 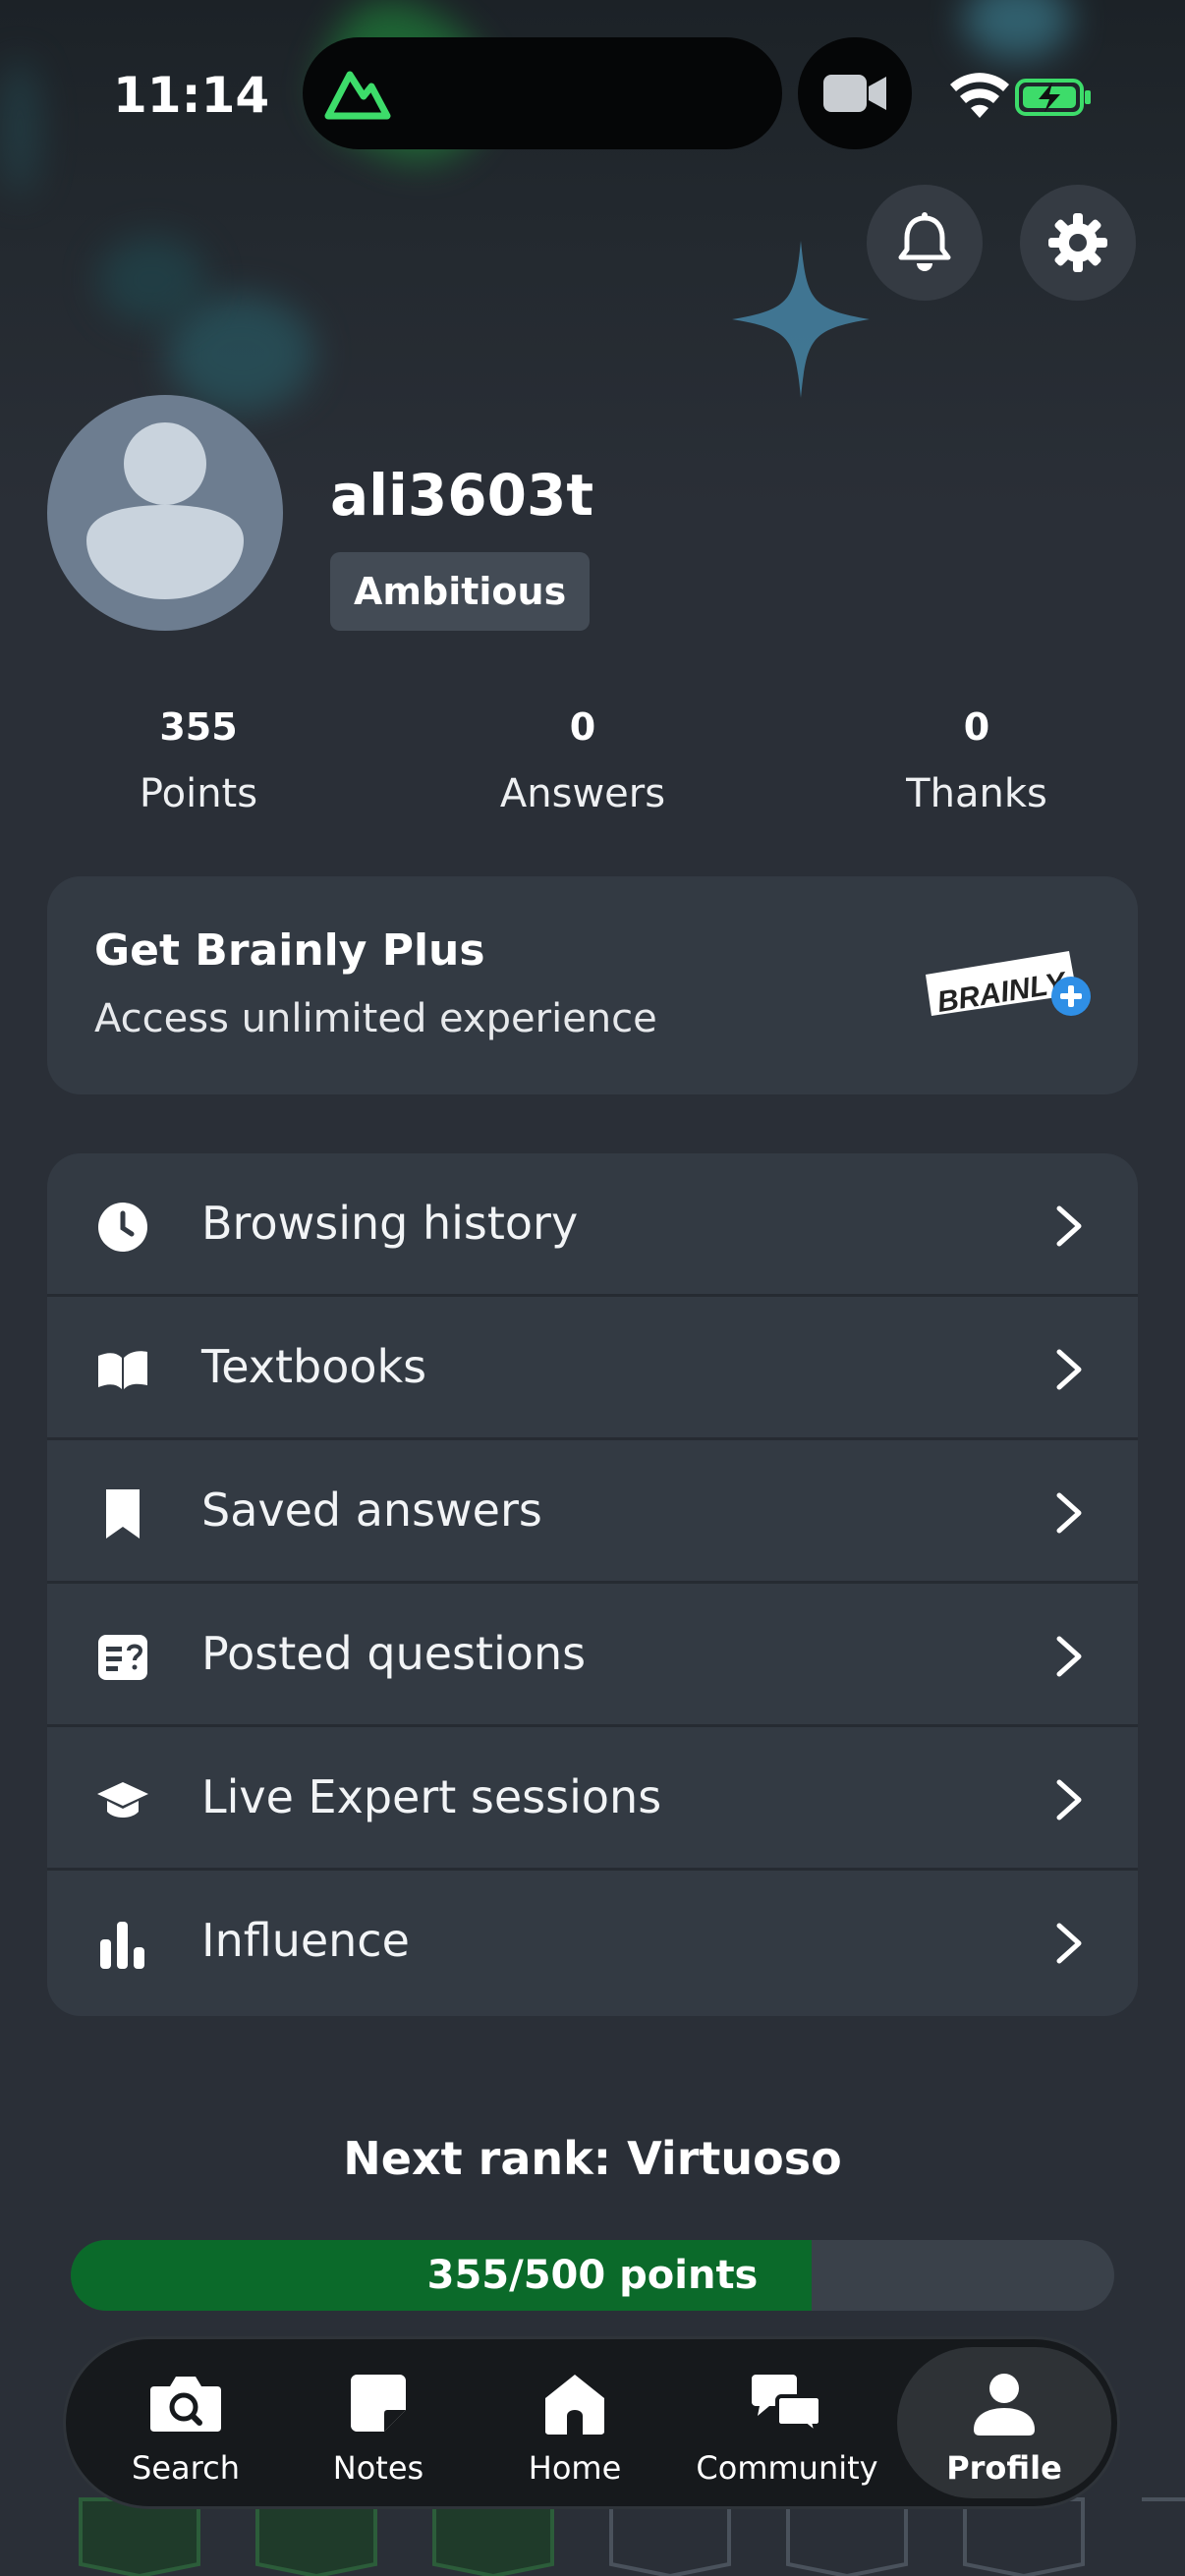 What do you see at coordinates (462, 495) in the screenshot?
I see `username: ali3603t` at bounding box center [462, 495].